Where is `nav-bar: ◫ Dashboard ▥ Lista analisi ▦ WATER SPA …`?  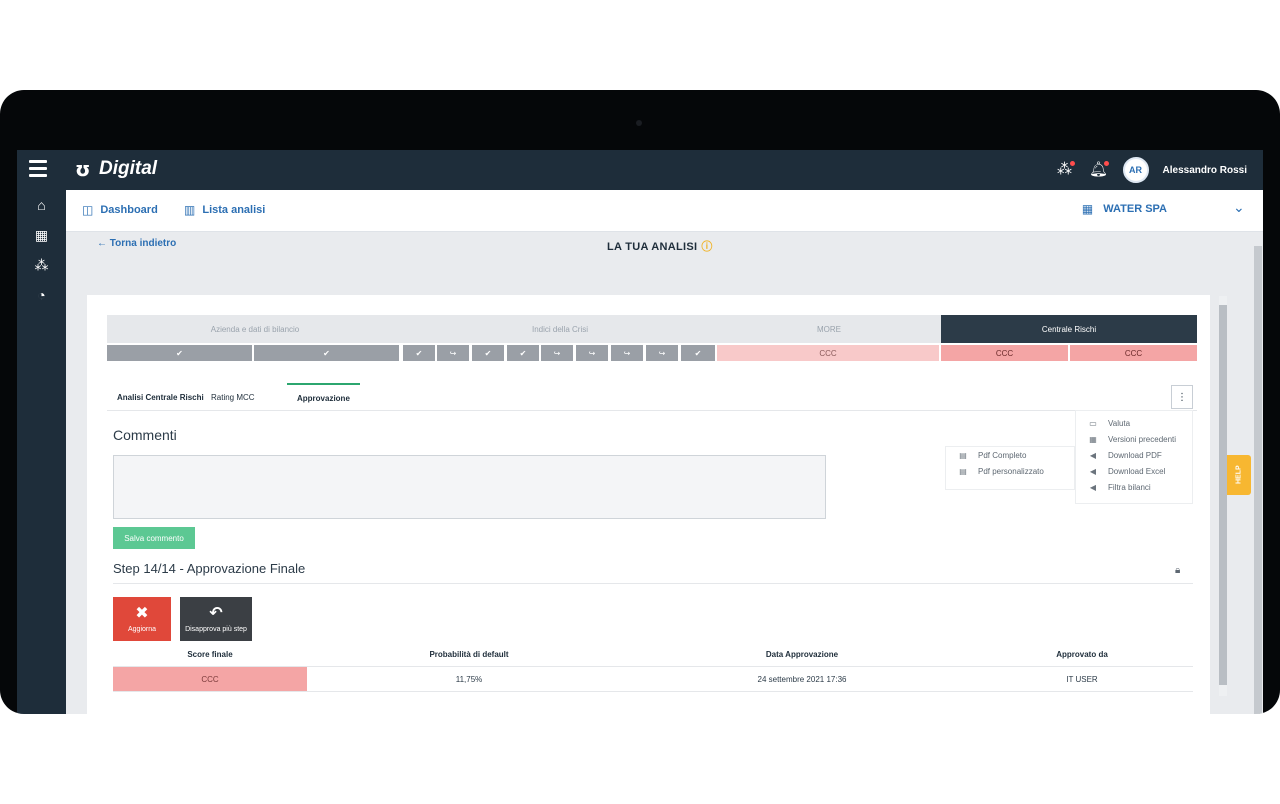 nav-bar: ◫ Dashboard ▥ Lista analisi ▦ WATER SPA … is located at coordinates (664, 211).